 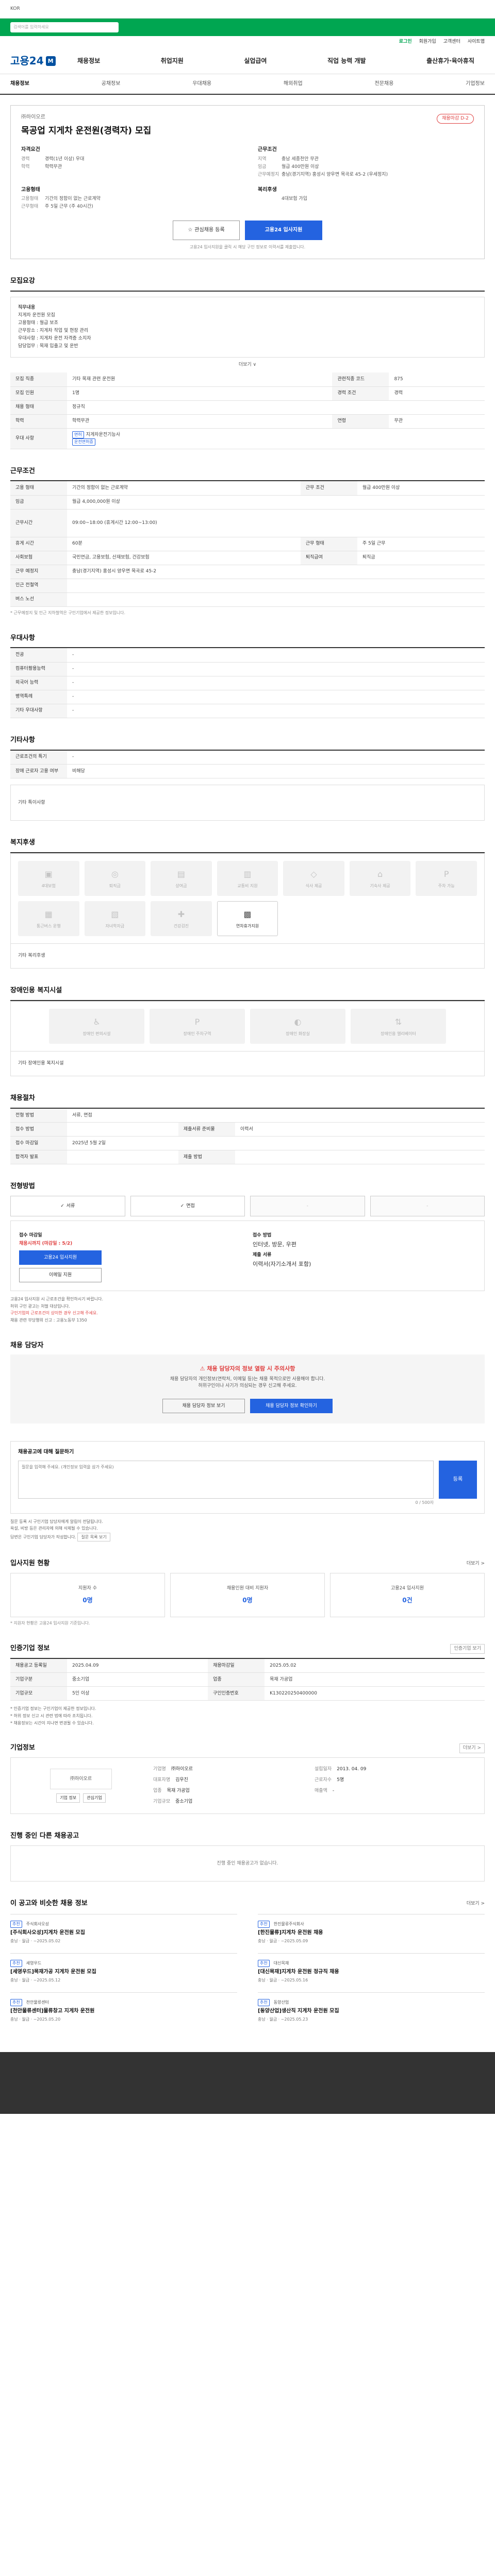 What do you see at coordinates (81, 1779) in the screenshot?
I see `company-logo: ㈜하이오르` at bounding box center [81, 1779].